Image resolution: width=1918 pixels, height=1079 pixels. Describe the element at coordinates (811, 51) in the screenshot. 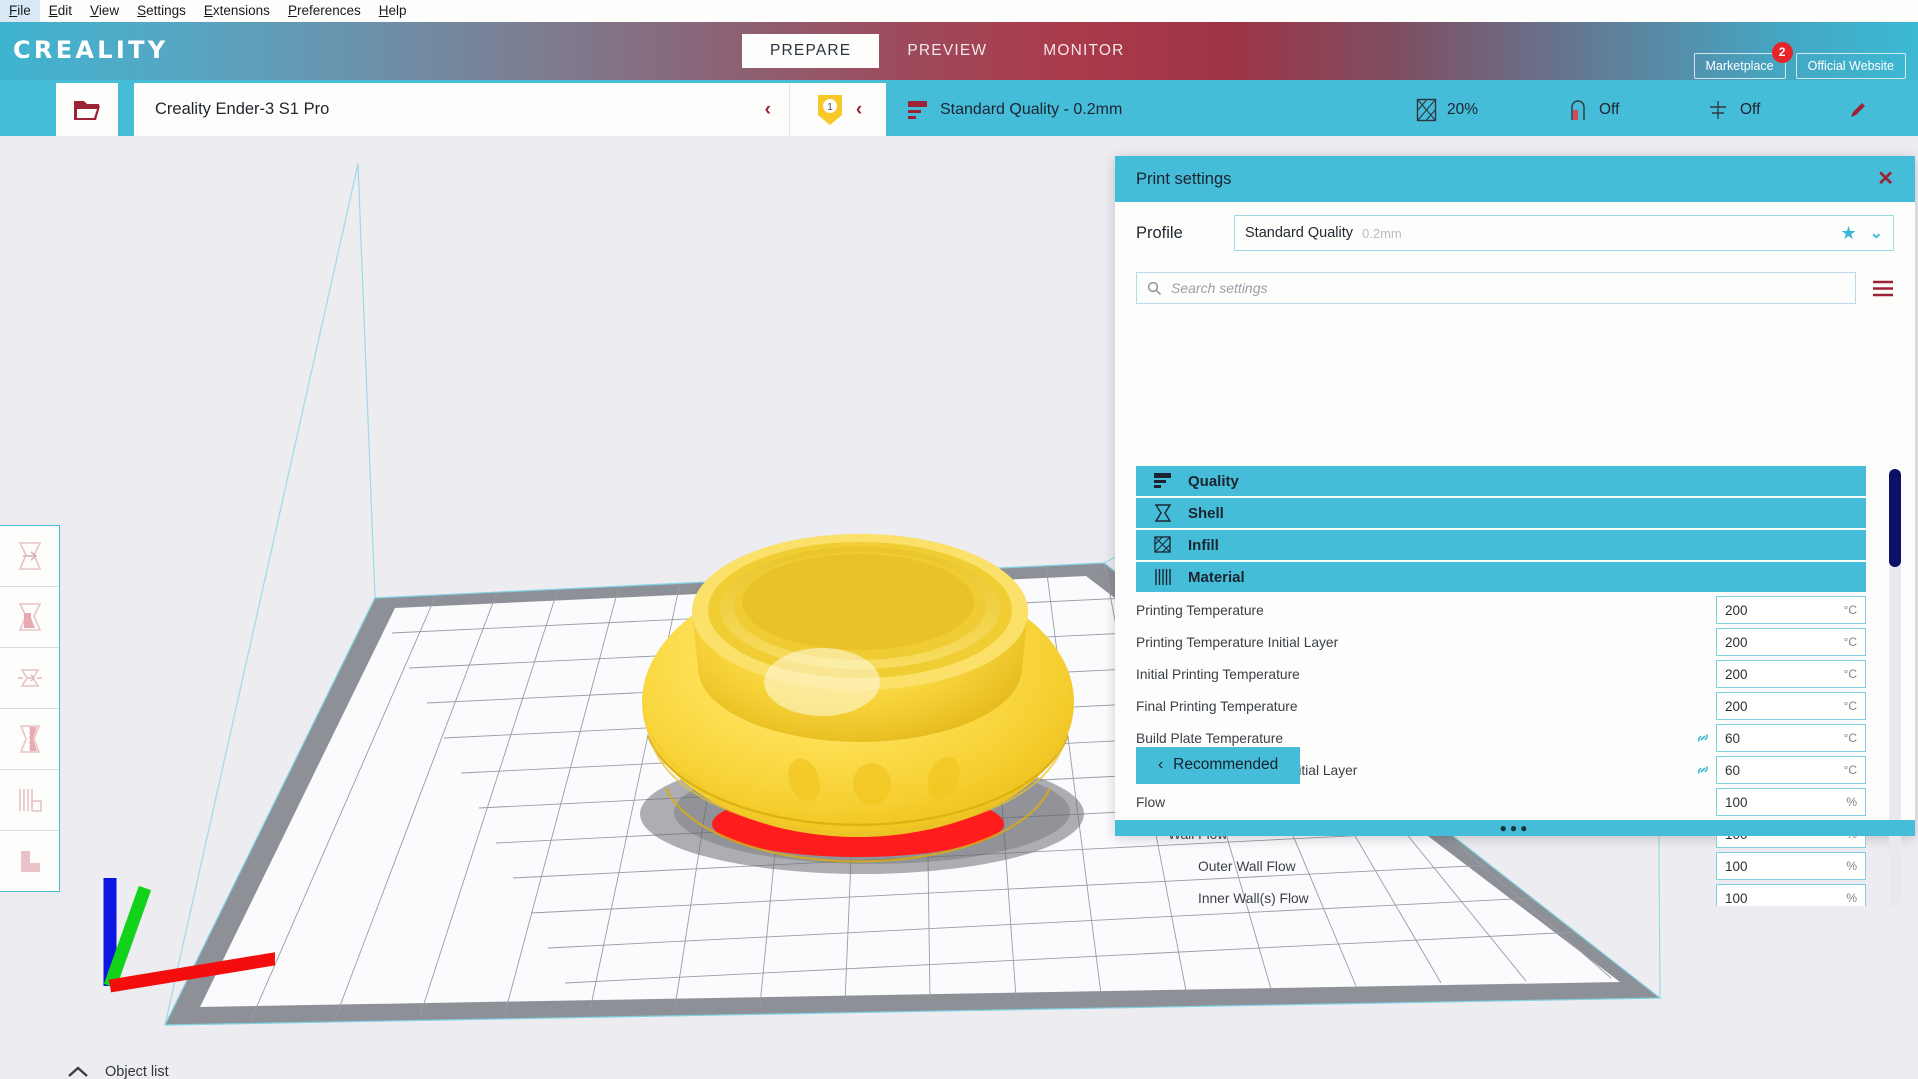

I see `tab-prepare: PREPARE` at that location.